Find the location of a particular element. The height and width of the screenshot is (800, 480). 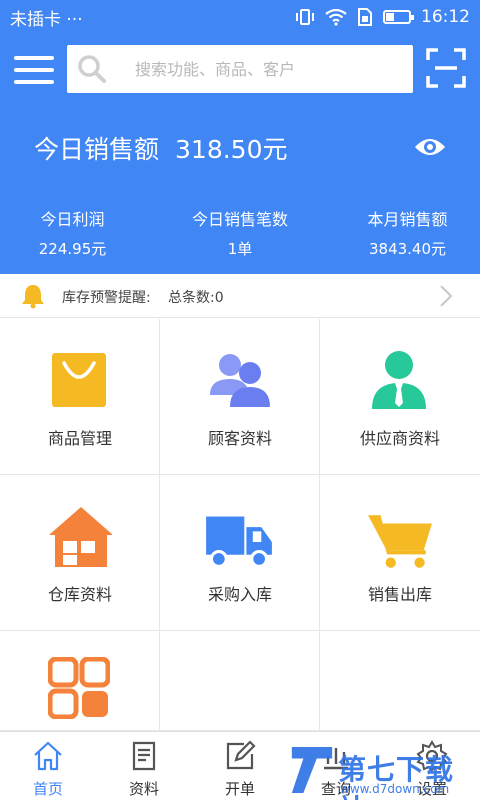

carrier-text: 未插卡 ··· is located at coordinates (46, 19).